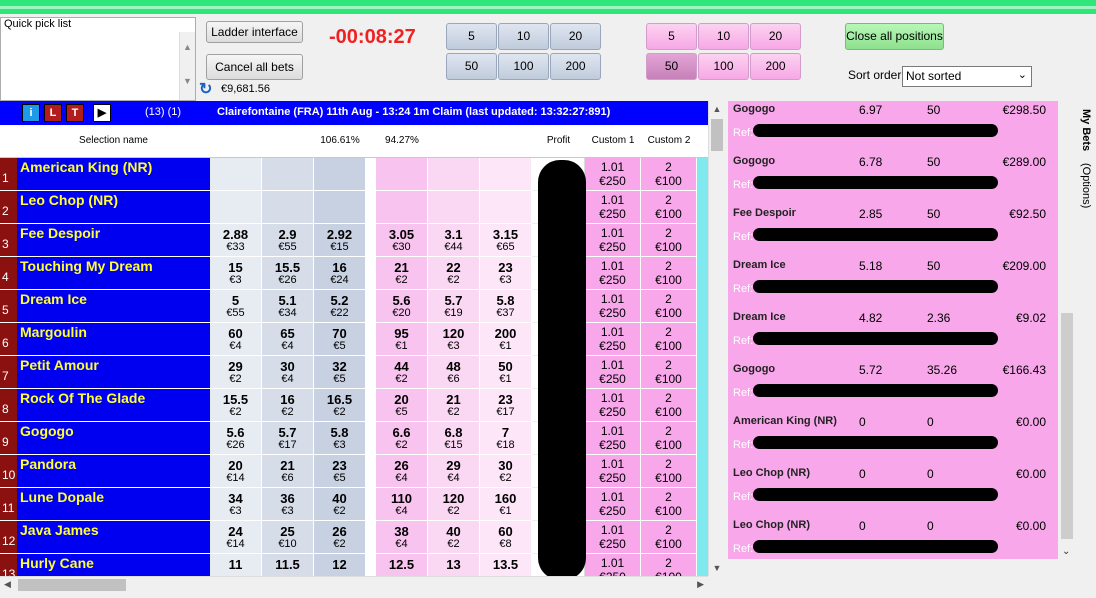  What do you see at coordinates (288, 306) in the screenshot?
I see `back-price-cell: 5.1 €34` at bounding box center [288, 306].